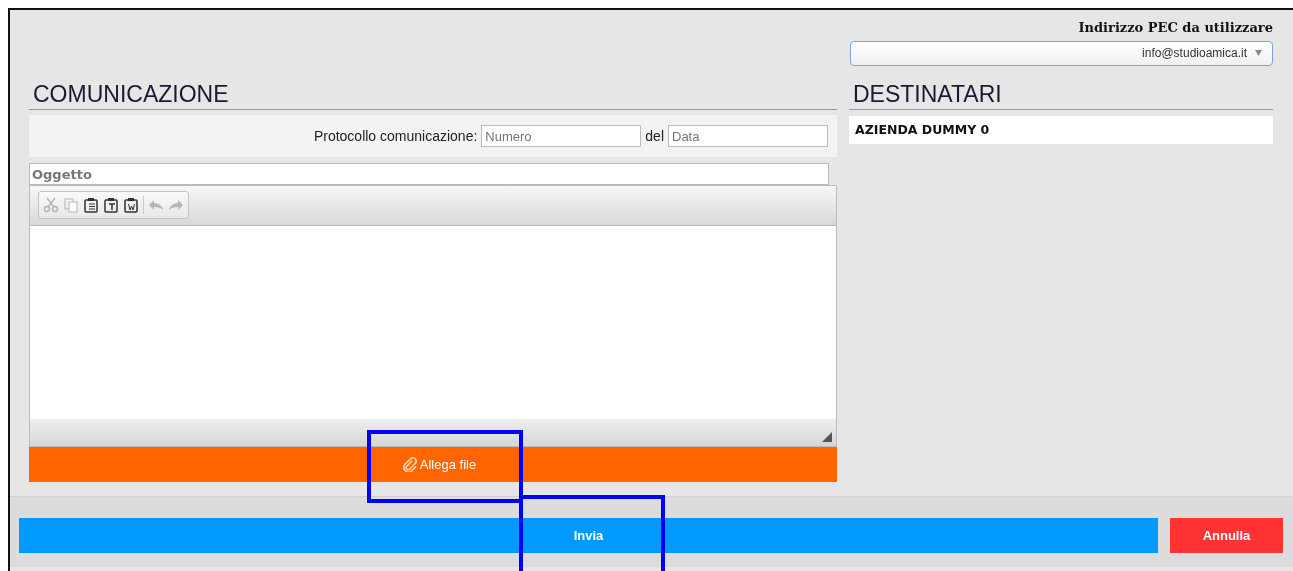  I want to click on date-label: del, so click(654, 136).